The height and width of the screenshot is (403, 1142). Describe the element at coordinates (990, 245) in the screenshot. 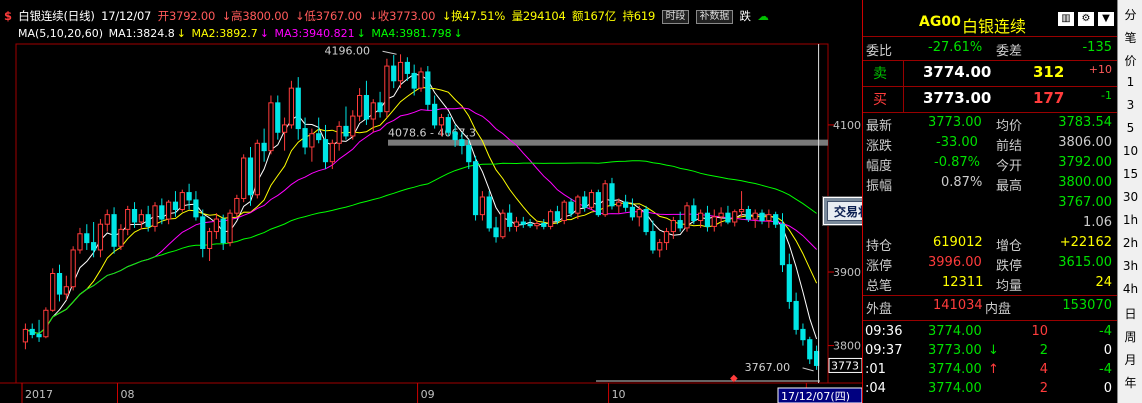

I see `open-interest-row: 持仓 619012 增仓 +22162` at that location.